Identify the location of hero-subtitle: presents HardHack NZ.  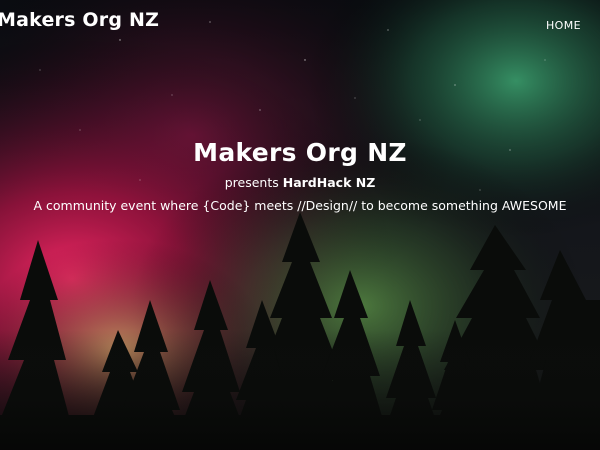
(300, 183).